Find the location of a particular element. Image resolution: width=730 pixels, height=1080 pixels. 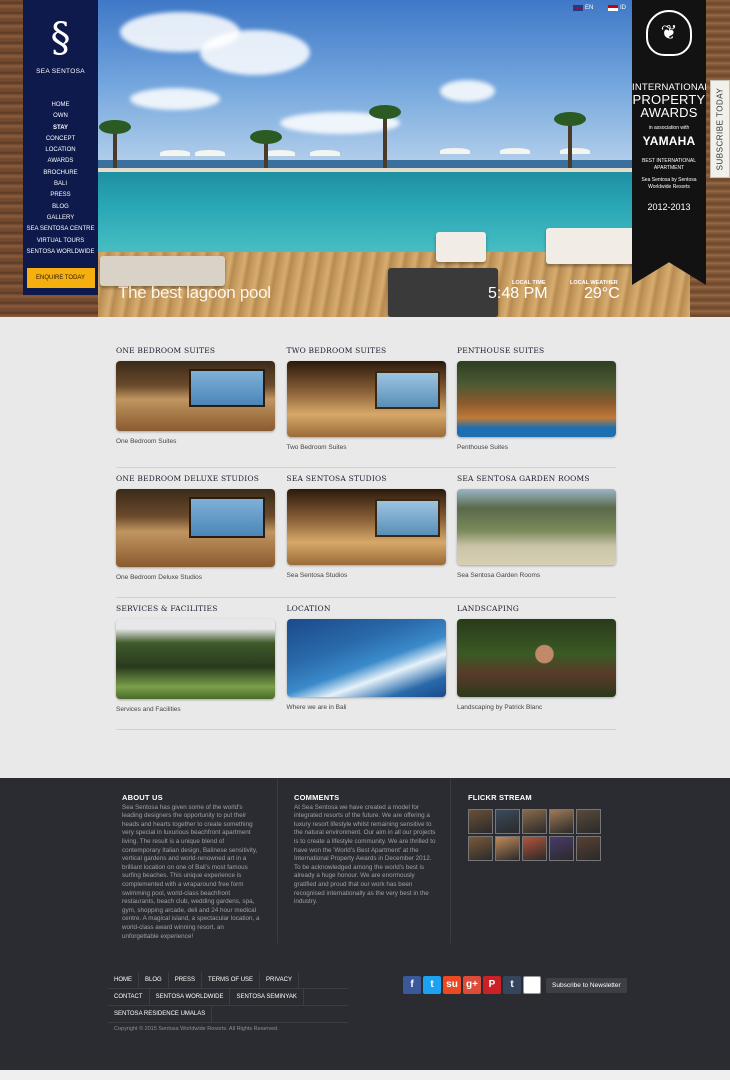

nav-item-blog: BLOG is located at coordinates (60, 207).